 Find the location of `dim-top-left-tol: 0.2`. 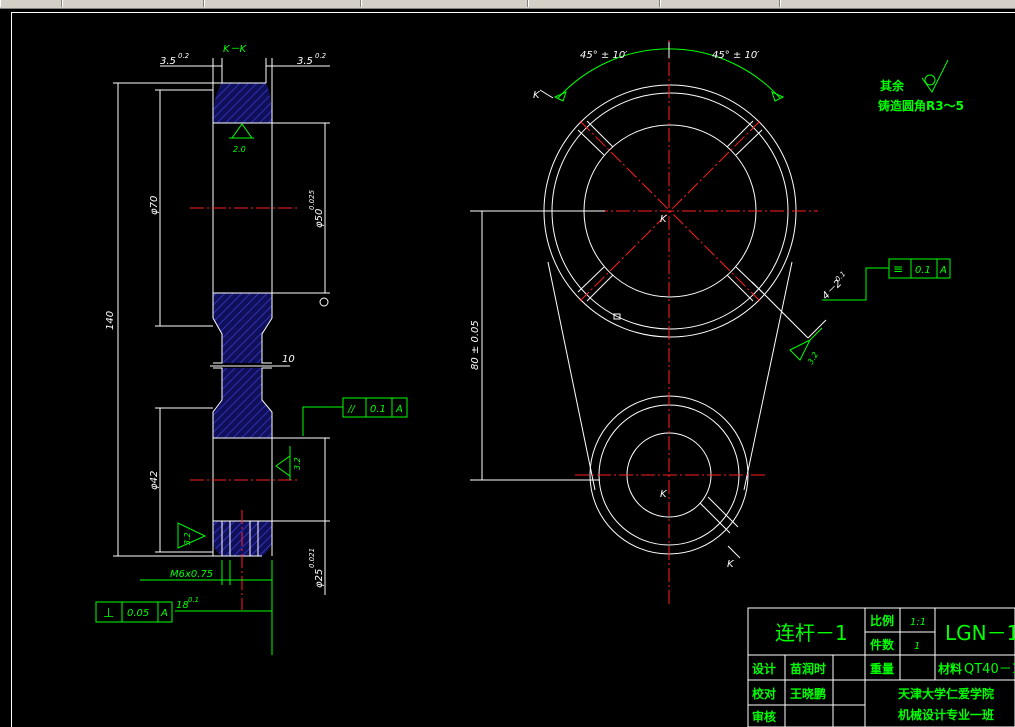

dim-top-left-tol: 0.2 is located at coordinates (184, 56).